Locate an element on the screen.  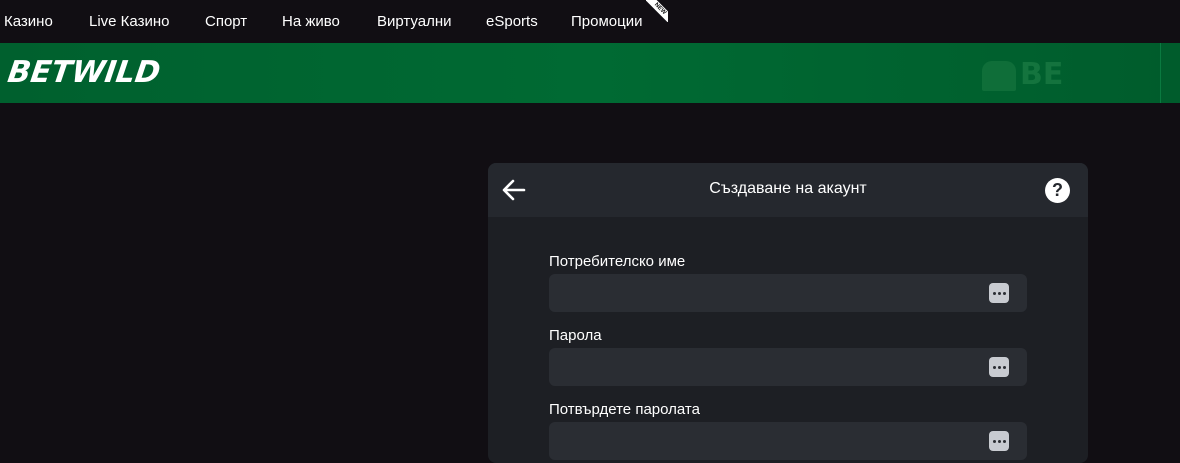
nav-item-casino: Казино is located at coordinates (28, 21).